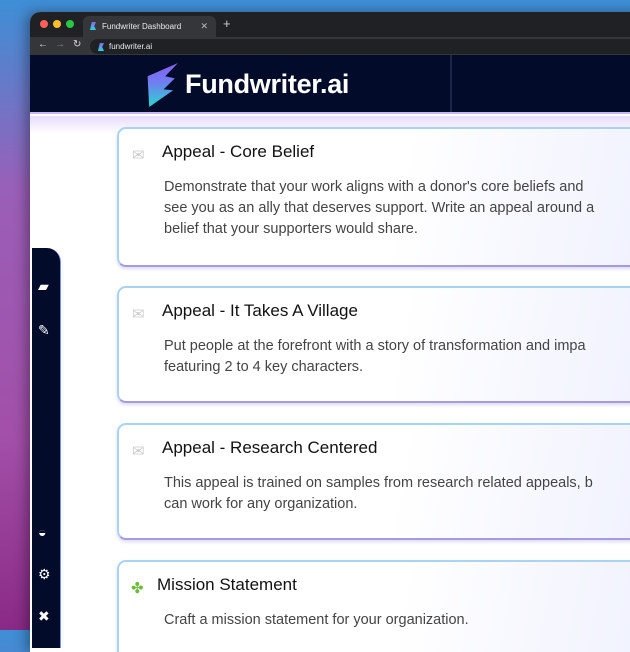 Image resolution: width=630 pixels, height=652 pixels. What do you see at coordinates (270, 447) in the screenshot?
I see `card-title: Appeal - Research Centered` at bounding box center [270, 447].